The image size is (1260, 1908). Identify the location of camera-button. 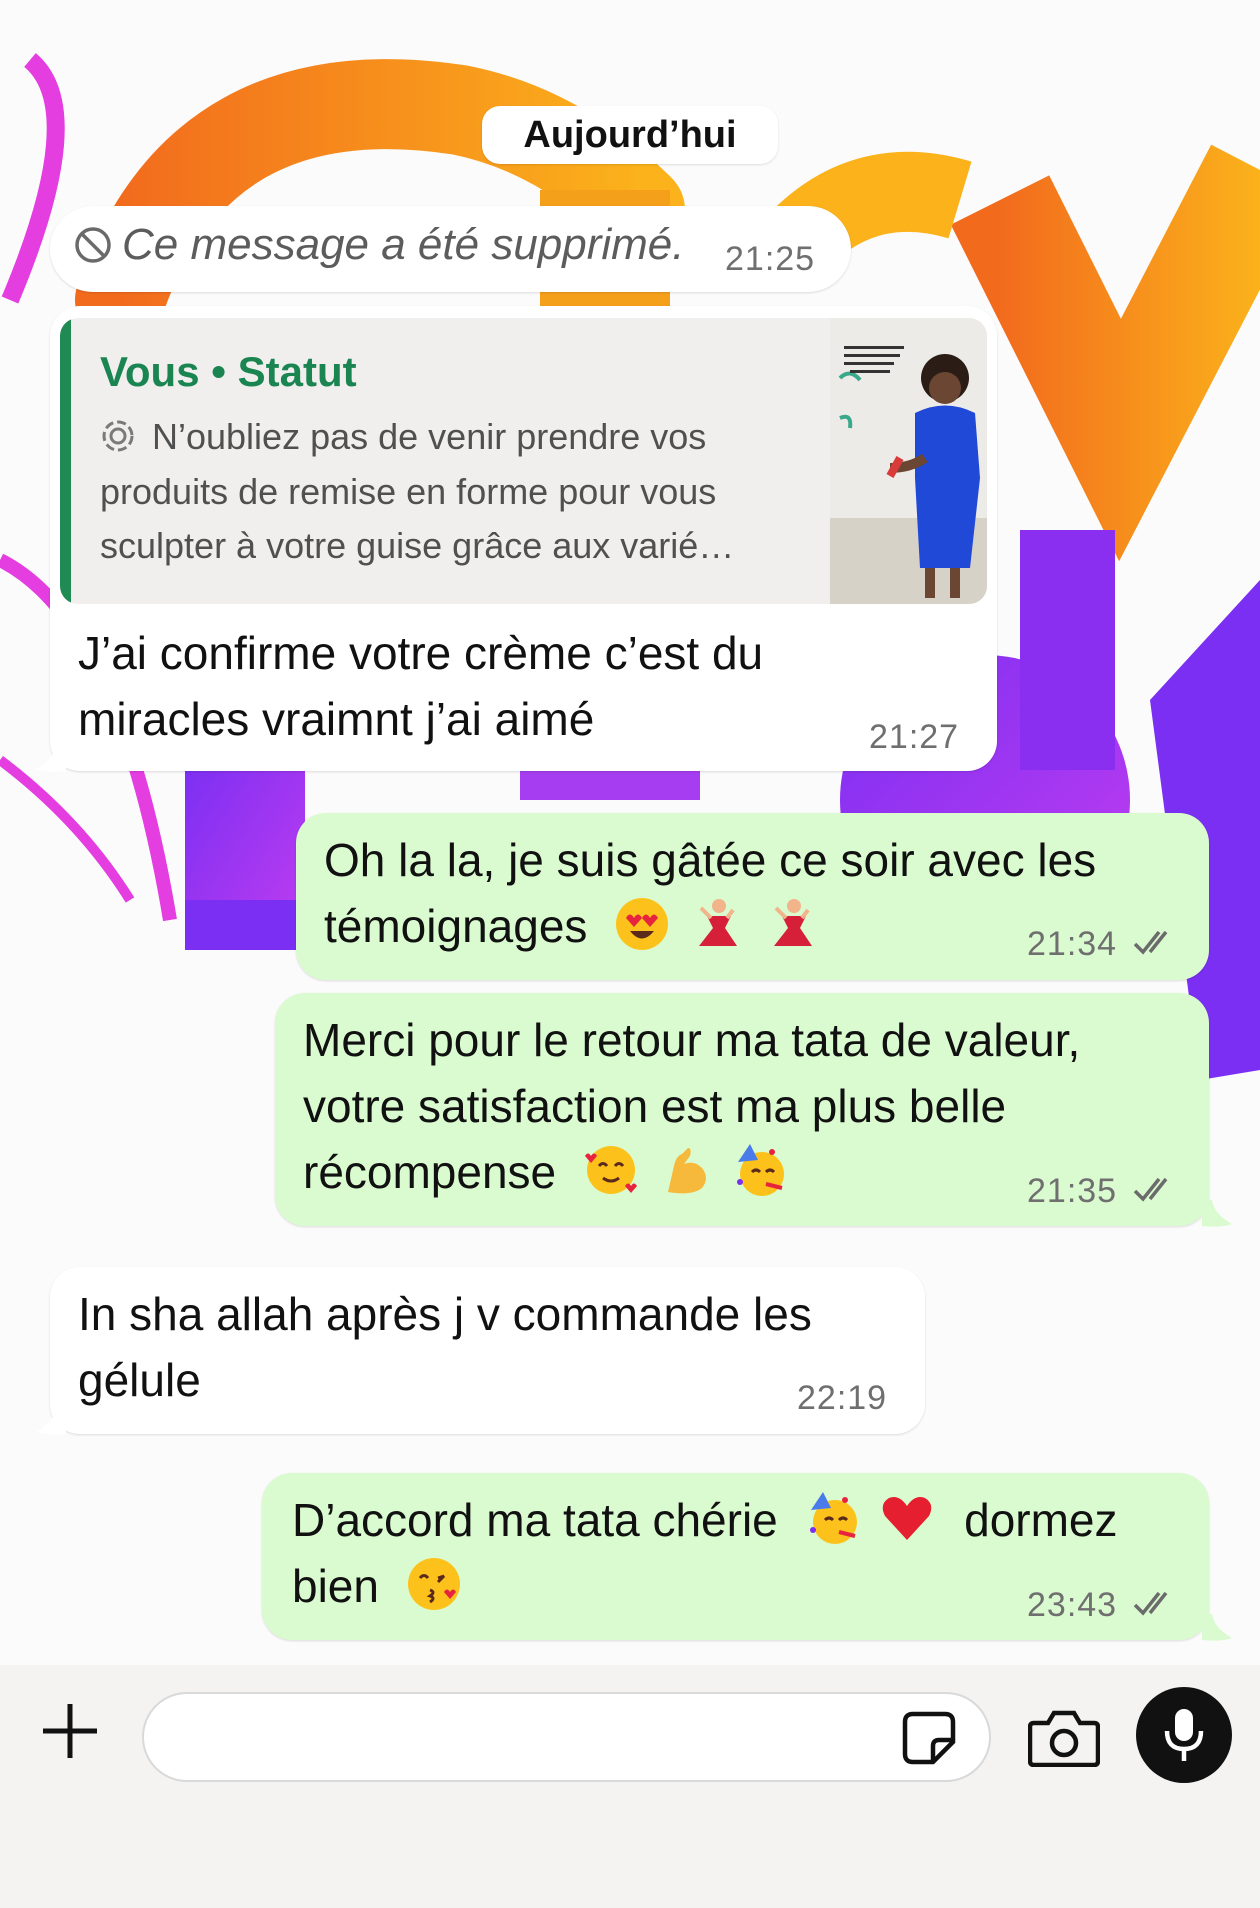
(1064, 1738).